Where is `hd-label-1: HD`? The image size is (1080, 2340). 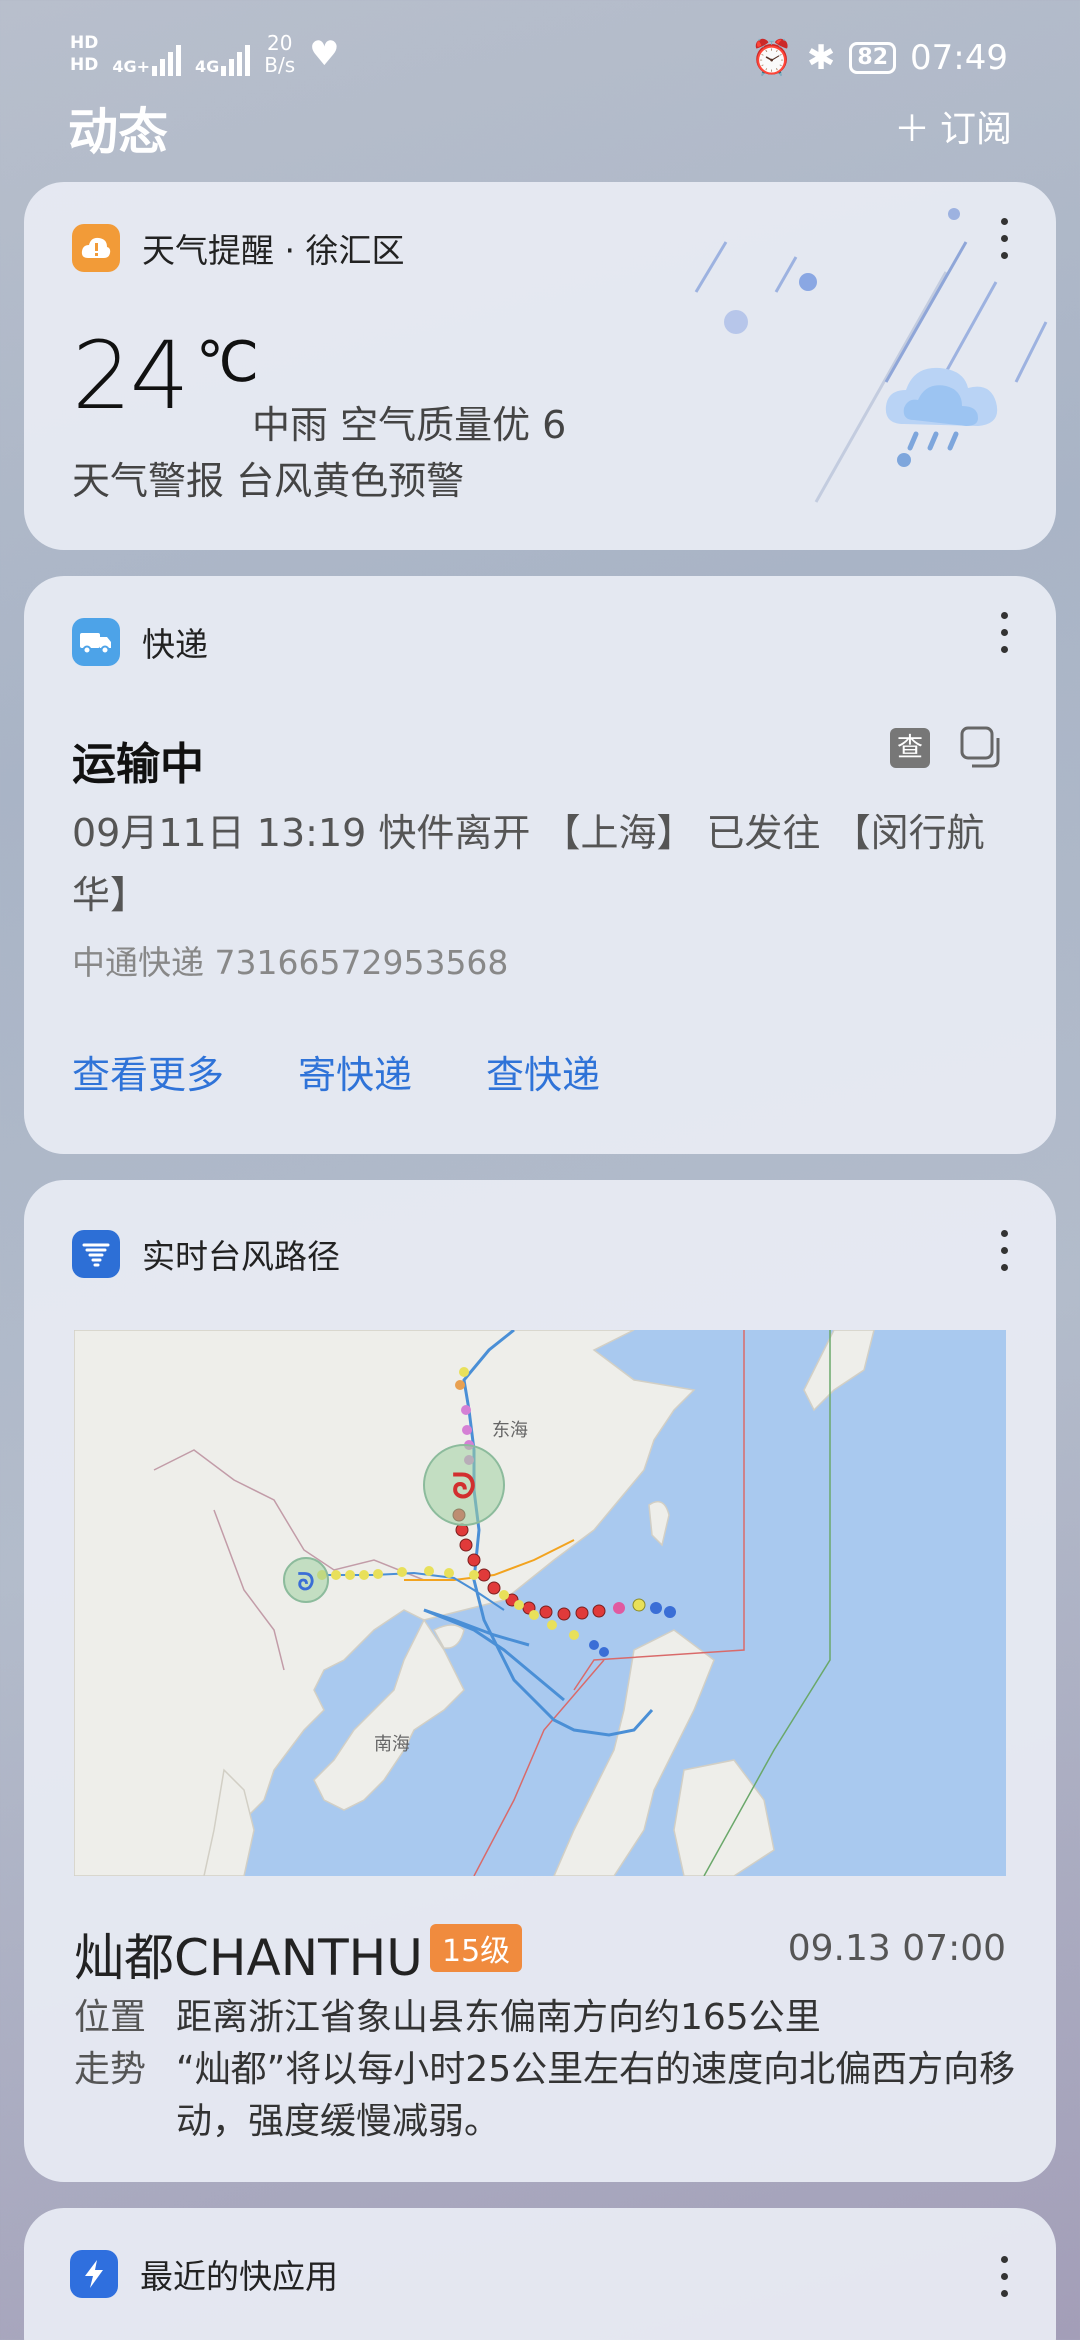 hd-label-1: HD is located at coordinates (84, 43).